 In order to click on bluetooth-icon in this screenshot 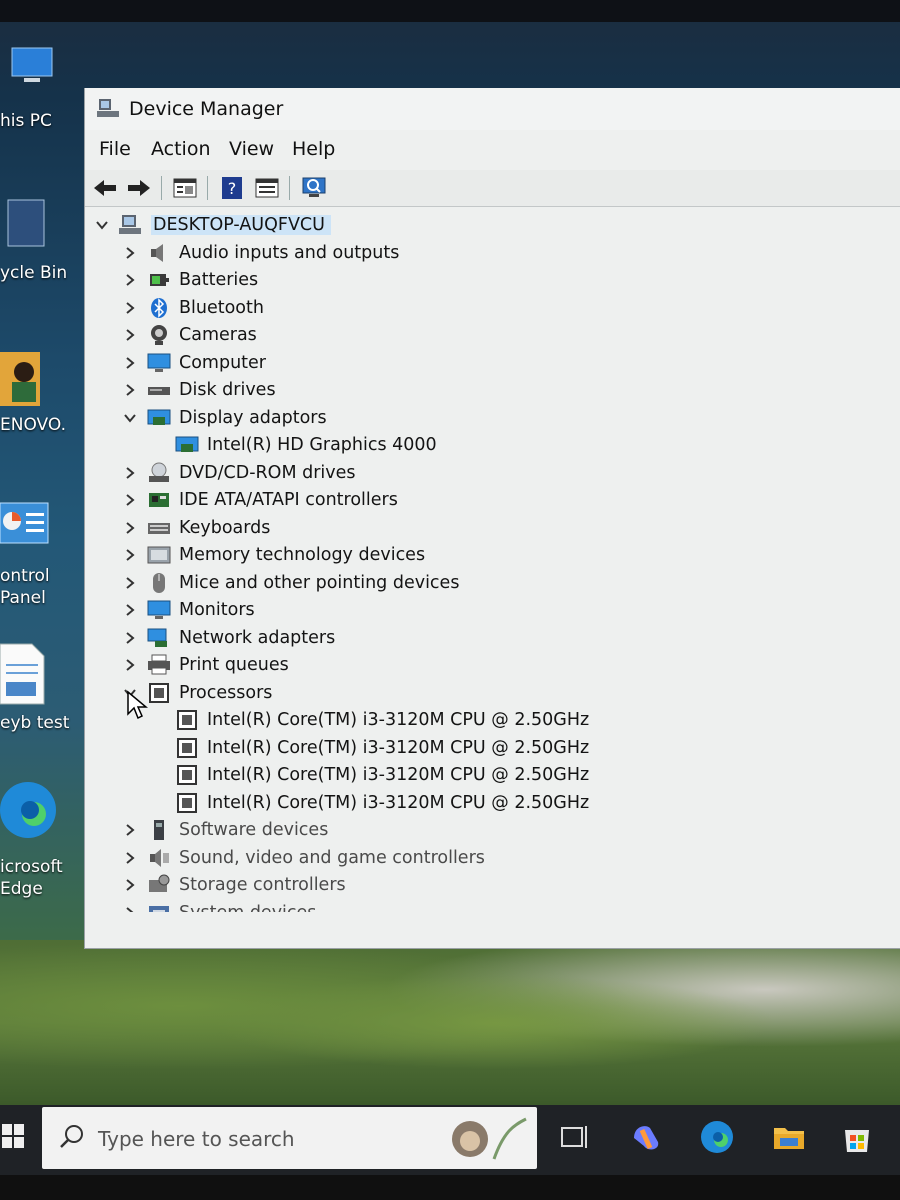, I will do `click(159, 308)`.